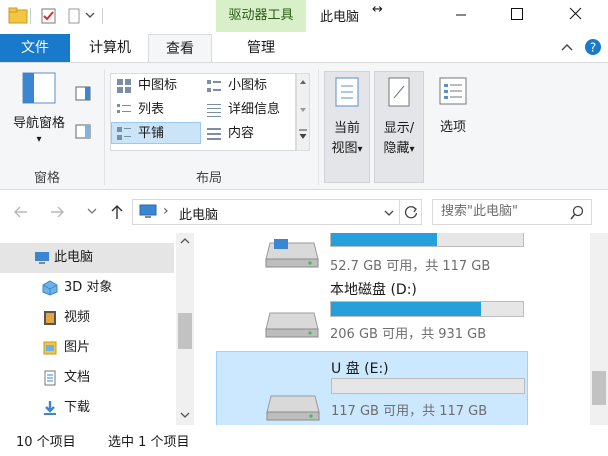  Describe the element at coordinates (110, 48) in the screenshot. I see `tab-computer: 计算机` at that location.